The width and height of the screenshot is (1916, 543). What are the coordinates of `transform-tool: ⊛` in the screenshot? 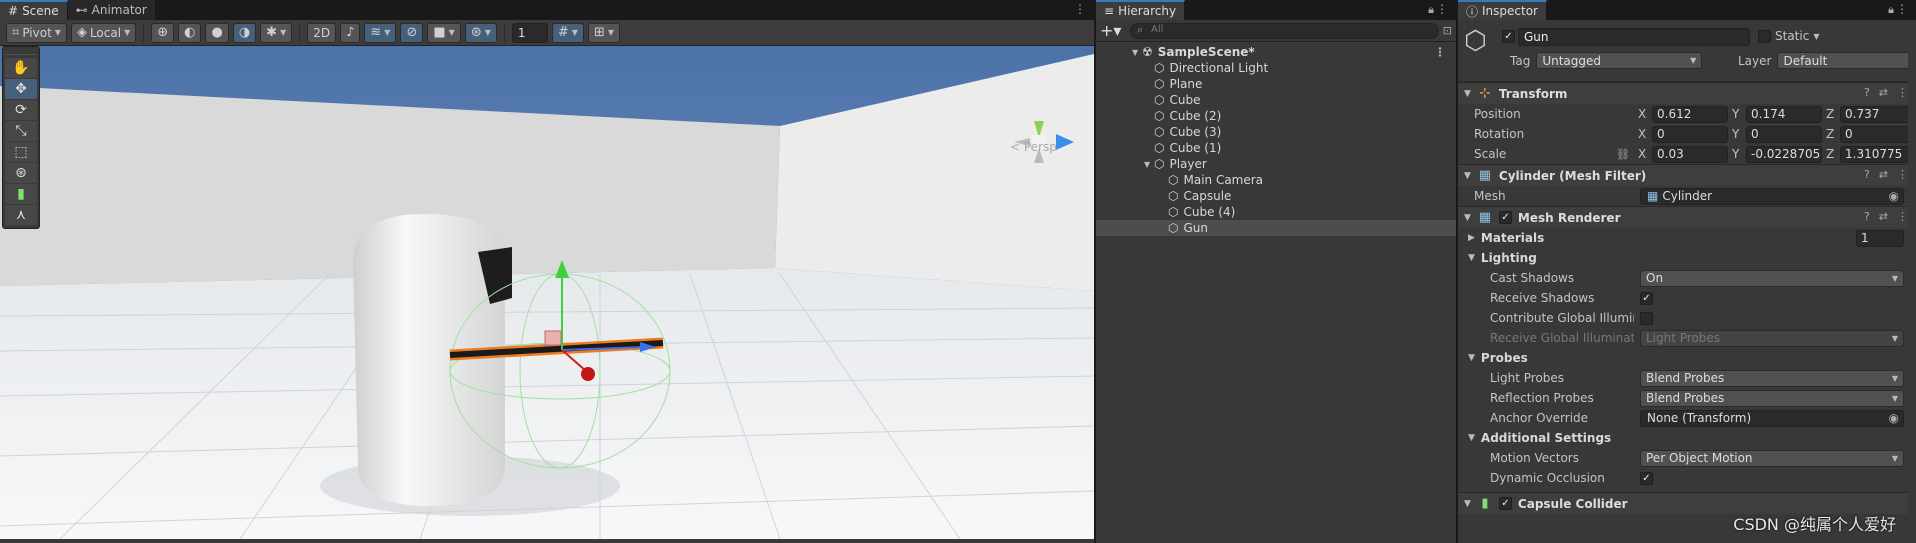 It's located at (21, 173).